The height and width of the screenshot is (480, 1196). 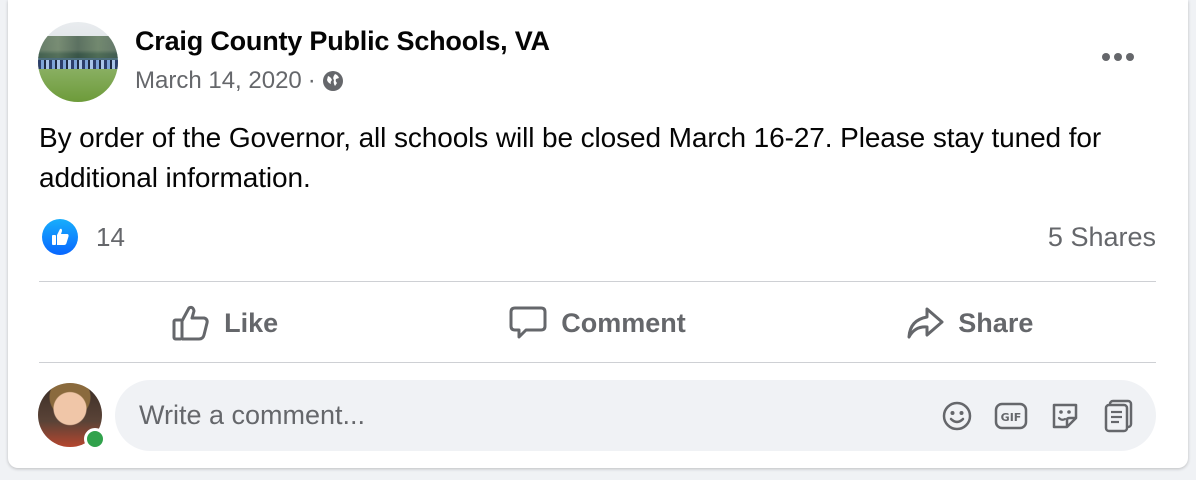 I want to click on more-options-button, so click(x=1118, y=57).